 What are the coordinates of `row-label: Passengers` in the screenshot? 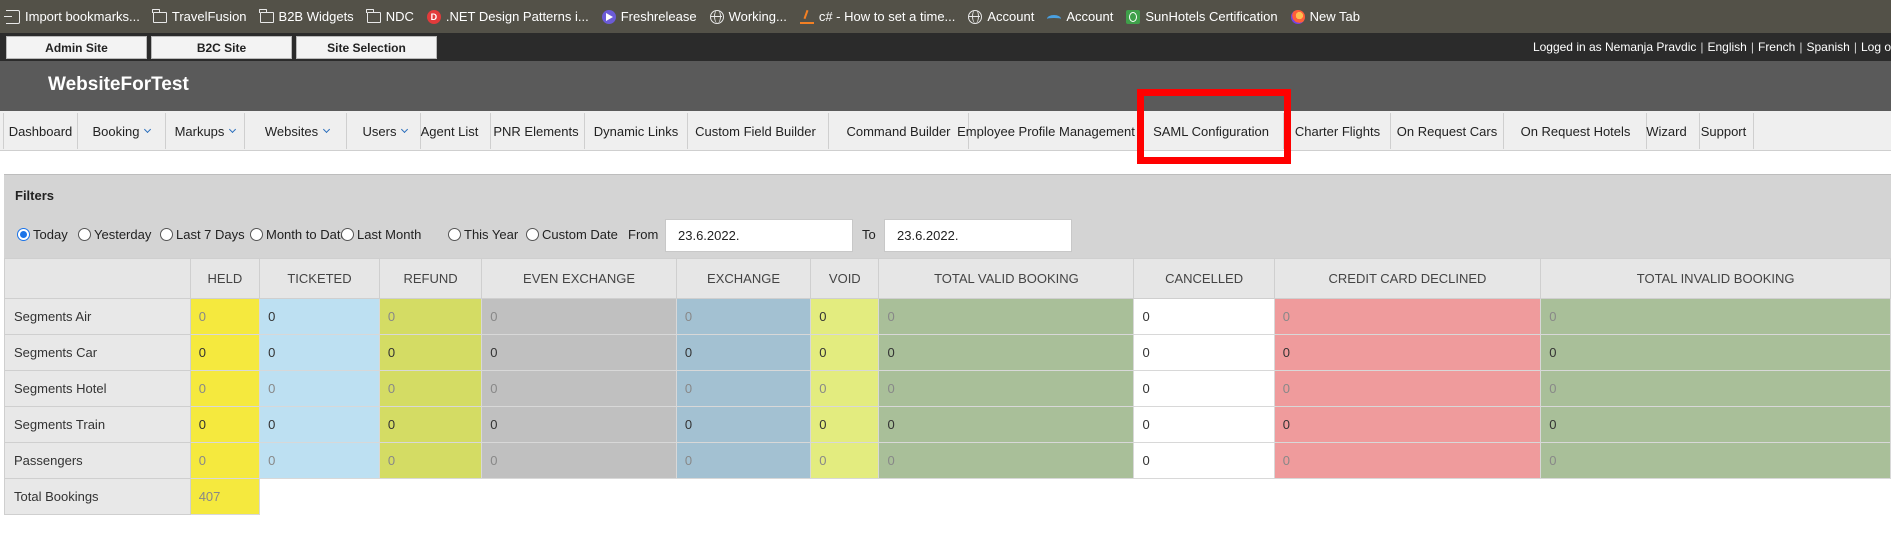 It's located at (97, 460).